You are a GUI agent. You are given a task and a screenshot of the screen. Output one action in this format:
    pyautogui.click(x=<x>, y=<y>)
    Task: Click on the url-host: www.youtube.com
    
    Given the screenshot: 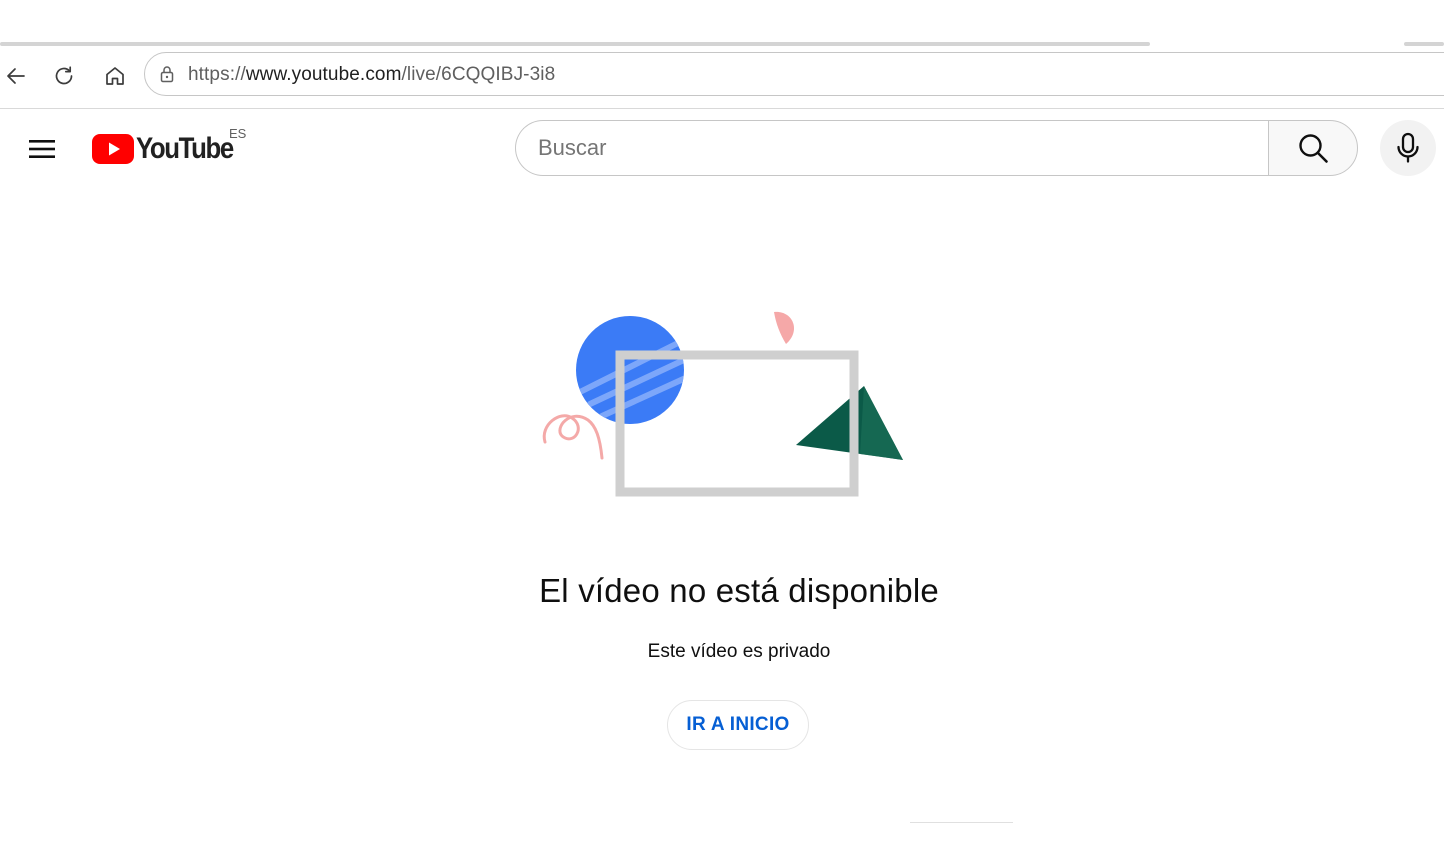 What is the action you would take?
    pyautogui.click(x=323, y=74)
    